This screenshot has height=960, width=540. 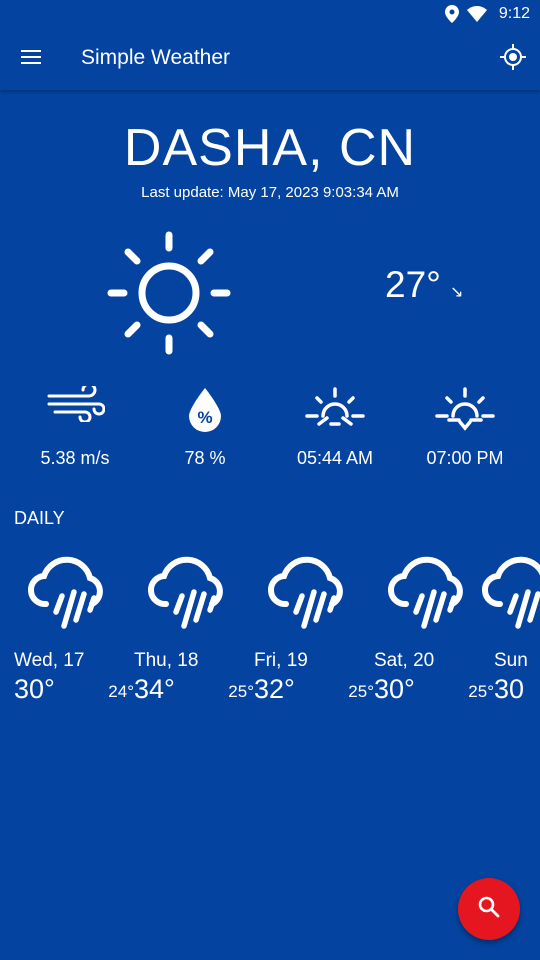 What do you see at coordinates (270, 59) in the screenshot?
I see `app-toolbar: Simple Weather` at bounding box center [270, 59].